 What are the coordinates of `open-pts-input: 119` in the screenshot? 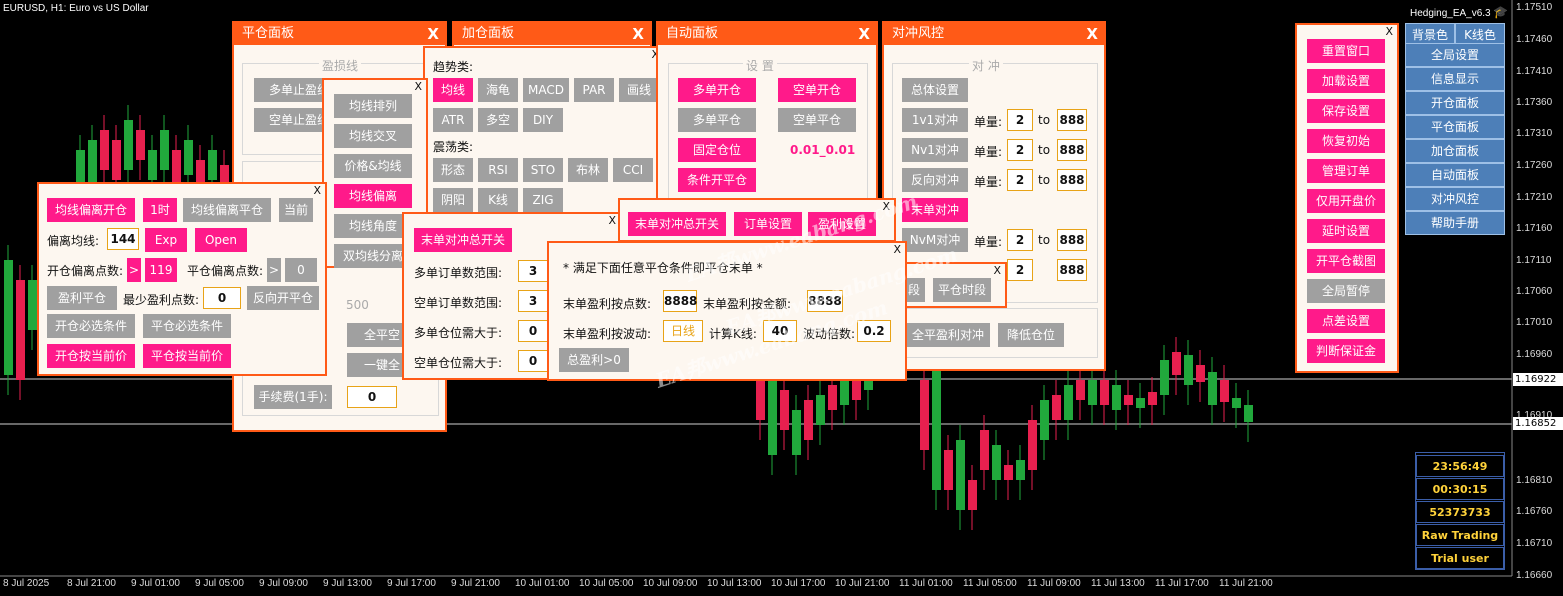 It's located at (161, 270).